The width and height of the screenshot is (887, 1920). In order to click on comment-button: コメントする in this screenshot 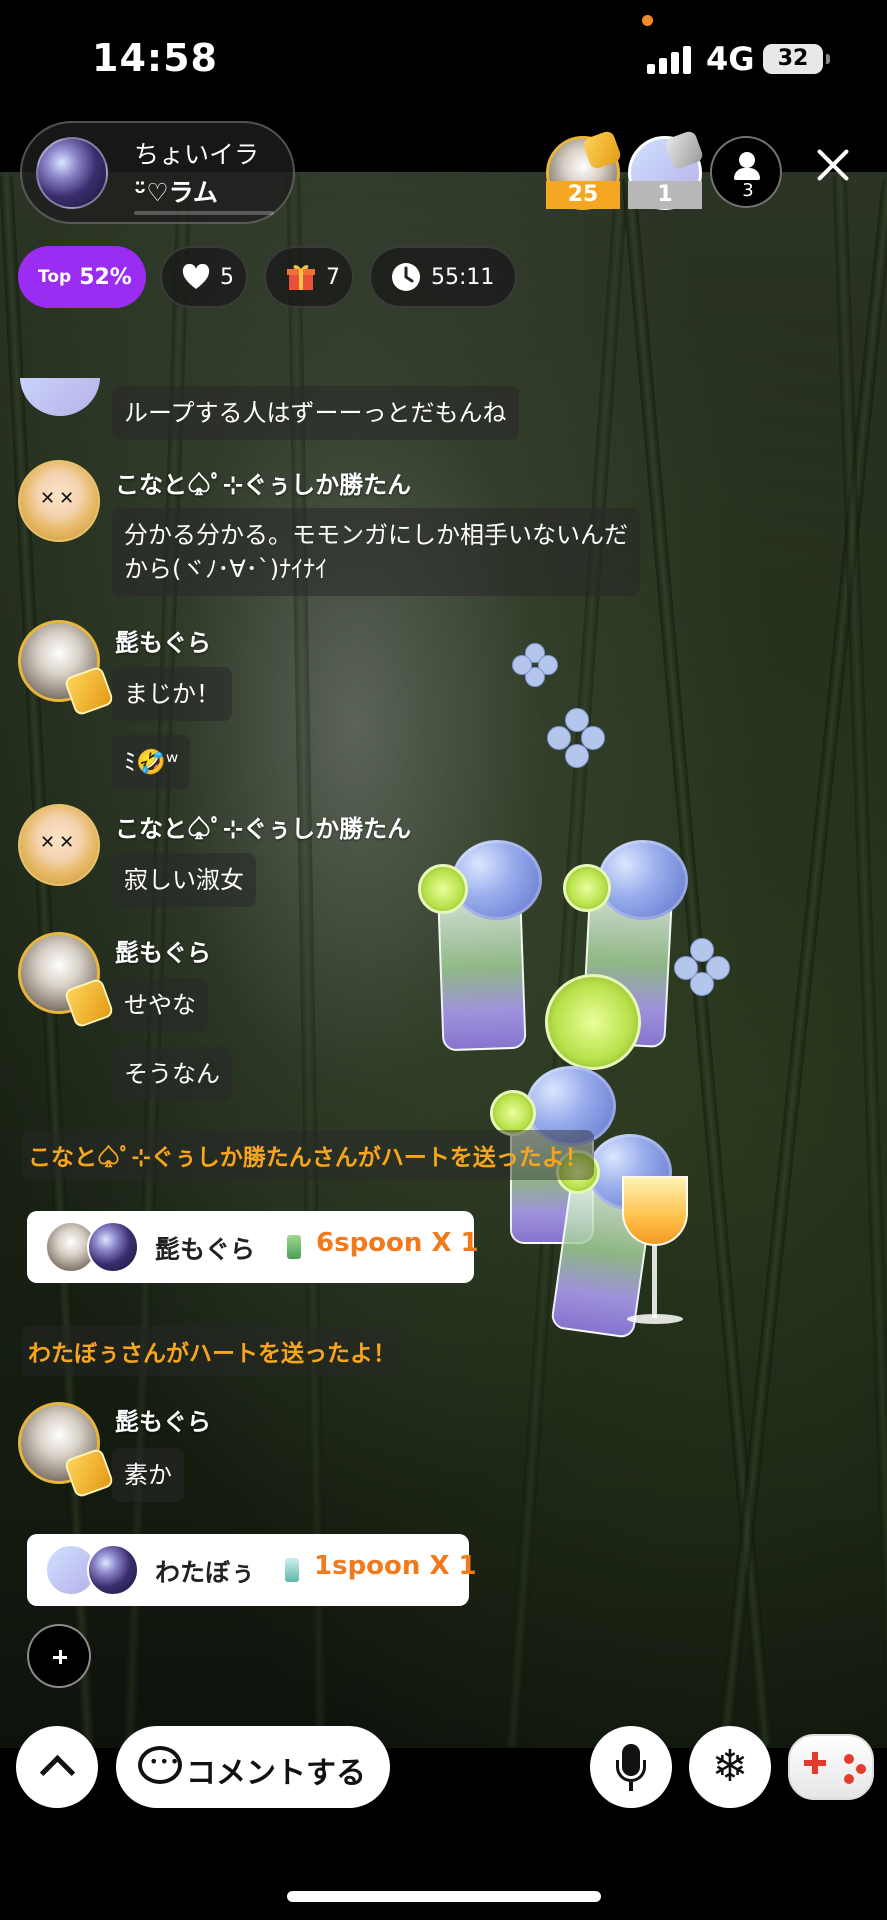, I will do `click(253, 1767)`.